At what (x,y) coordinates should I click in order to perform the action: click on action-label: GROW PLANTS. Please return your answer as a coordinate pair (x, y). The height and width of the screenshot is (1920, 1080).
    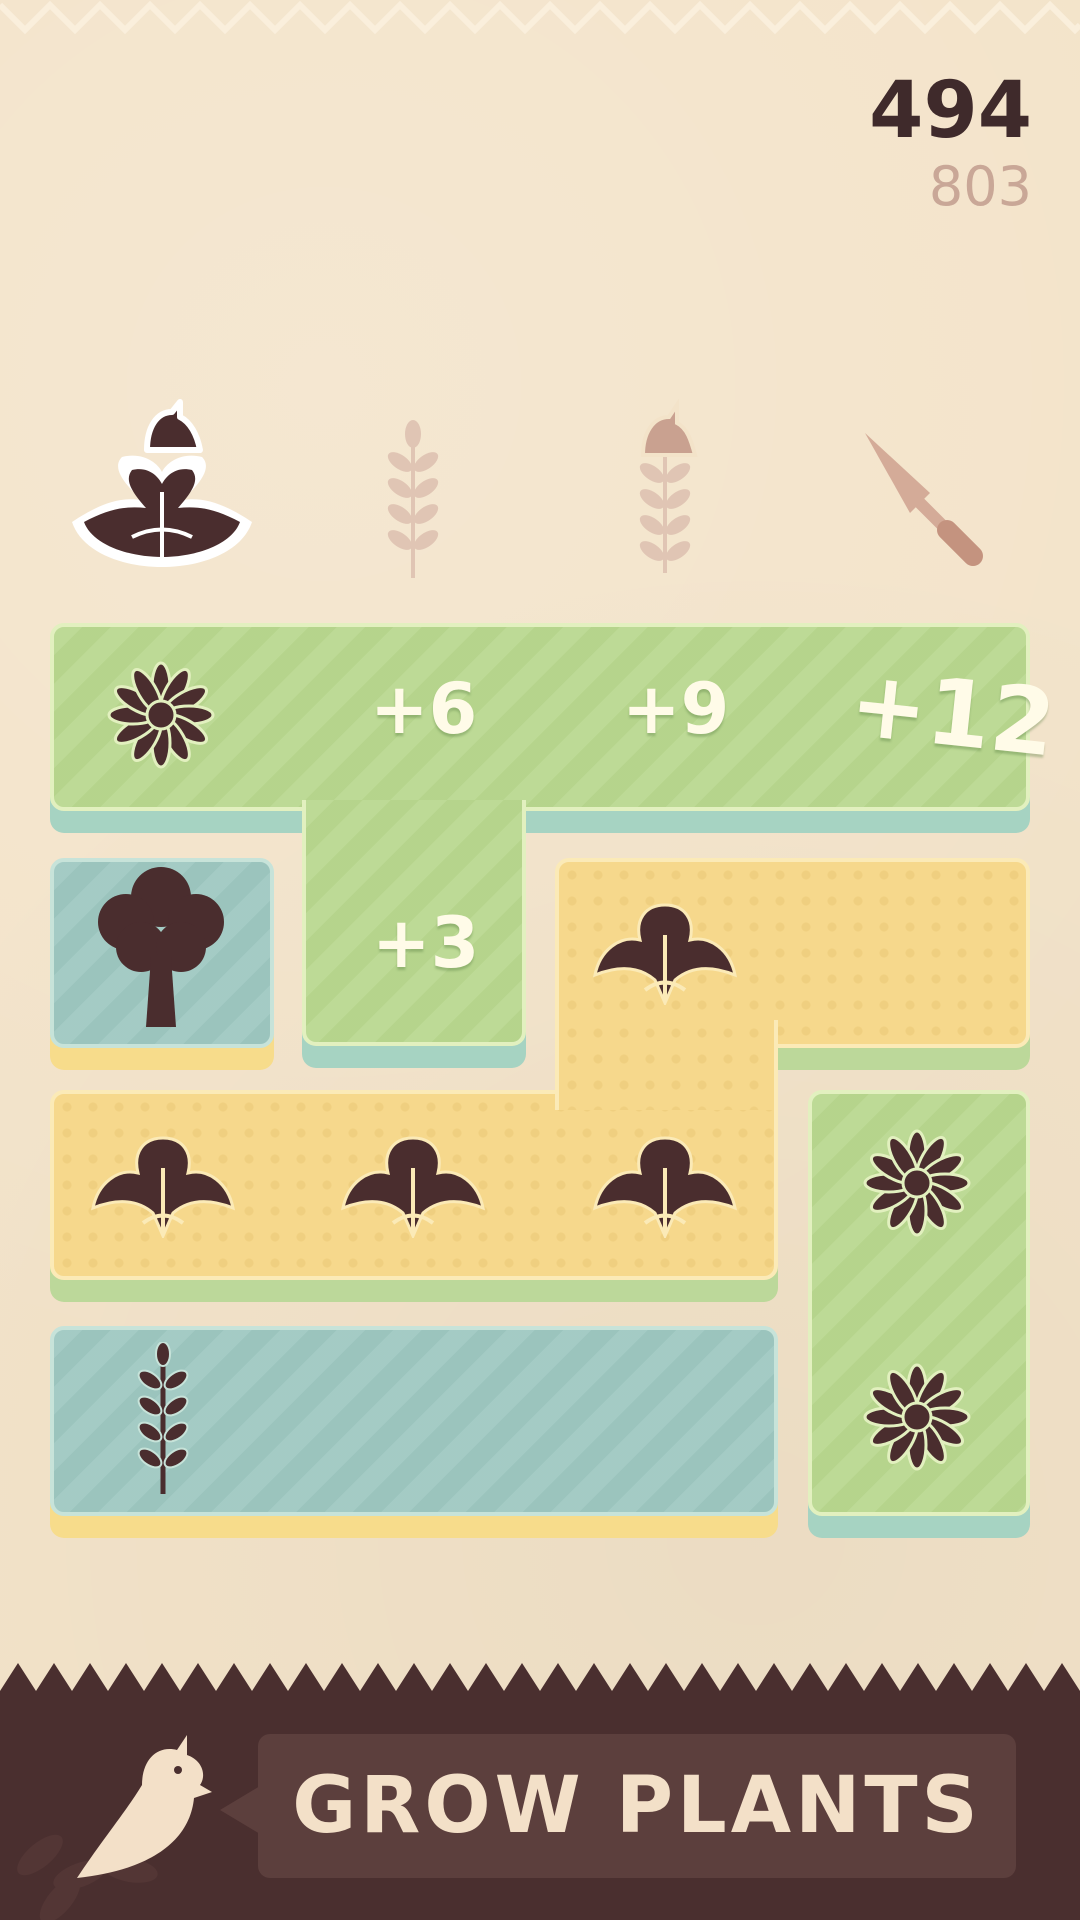
    Looking at the image, I should click on (637, 1806).